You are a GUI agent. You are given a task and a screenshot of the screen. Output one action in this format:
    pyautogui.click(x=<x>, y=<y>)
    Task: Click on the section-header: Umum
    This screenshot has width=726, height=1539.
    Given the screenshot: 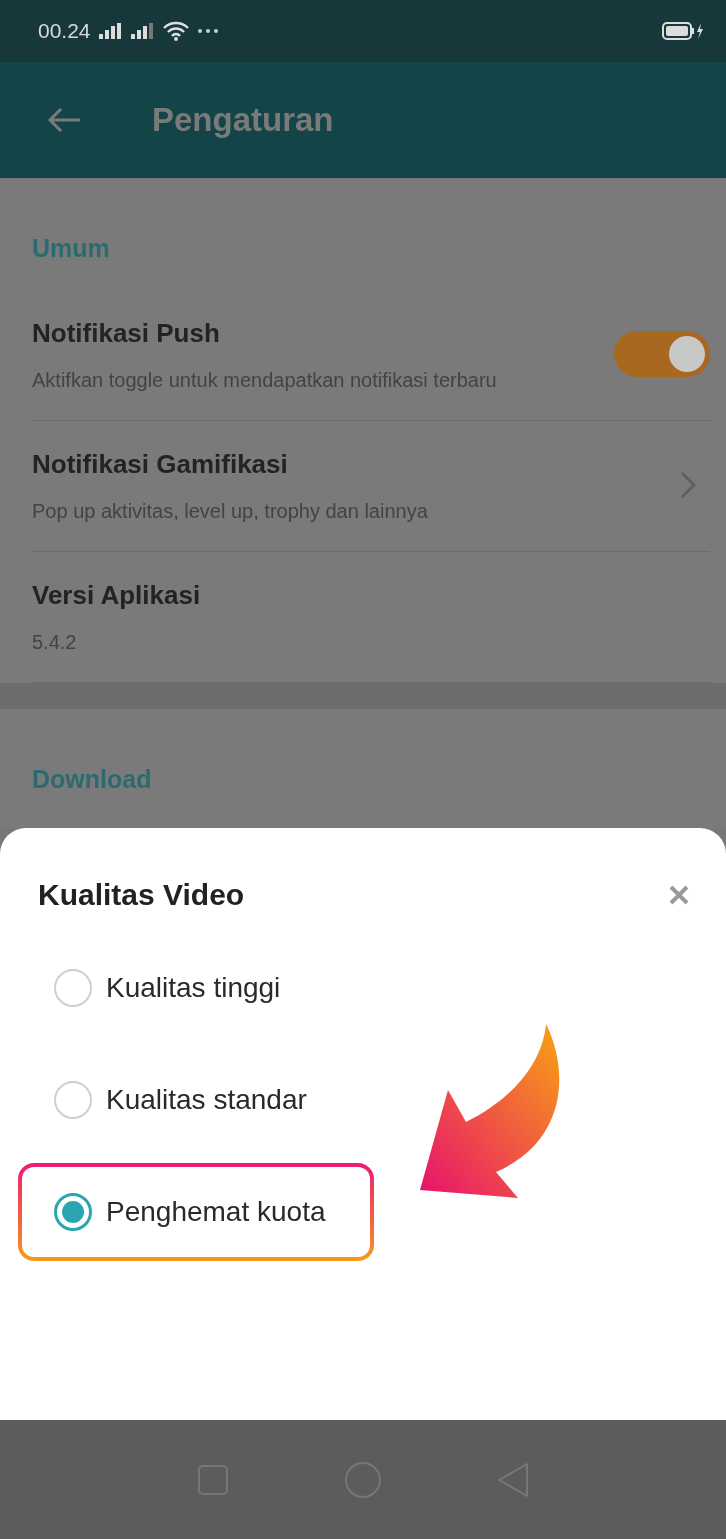 What is the action you would take?
    pyautogui.click(x=71, y=248)
    